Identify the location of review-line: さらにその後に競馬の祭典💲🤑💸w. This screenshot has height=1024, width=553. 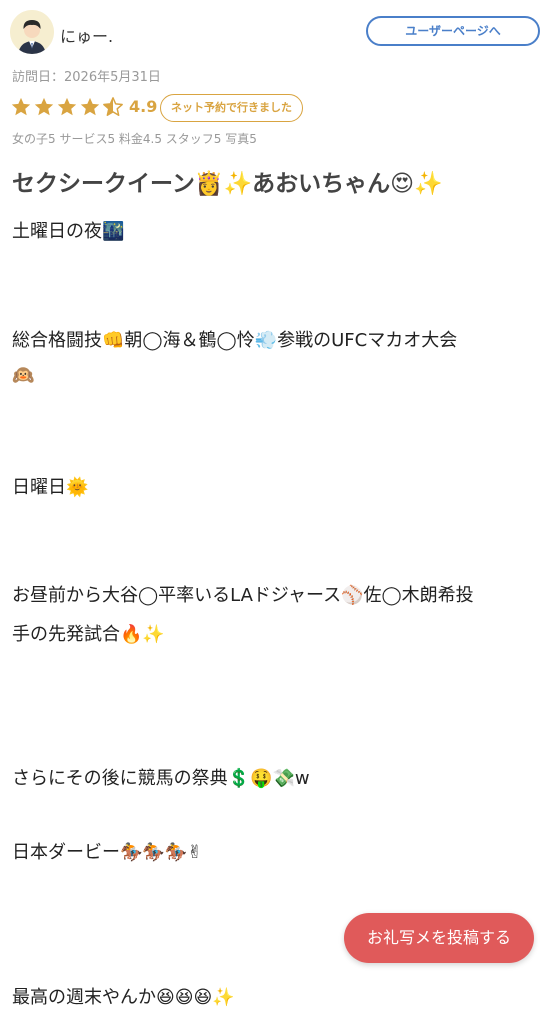
(161, 778).